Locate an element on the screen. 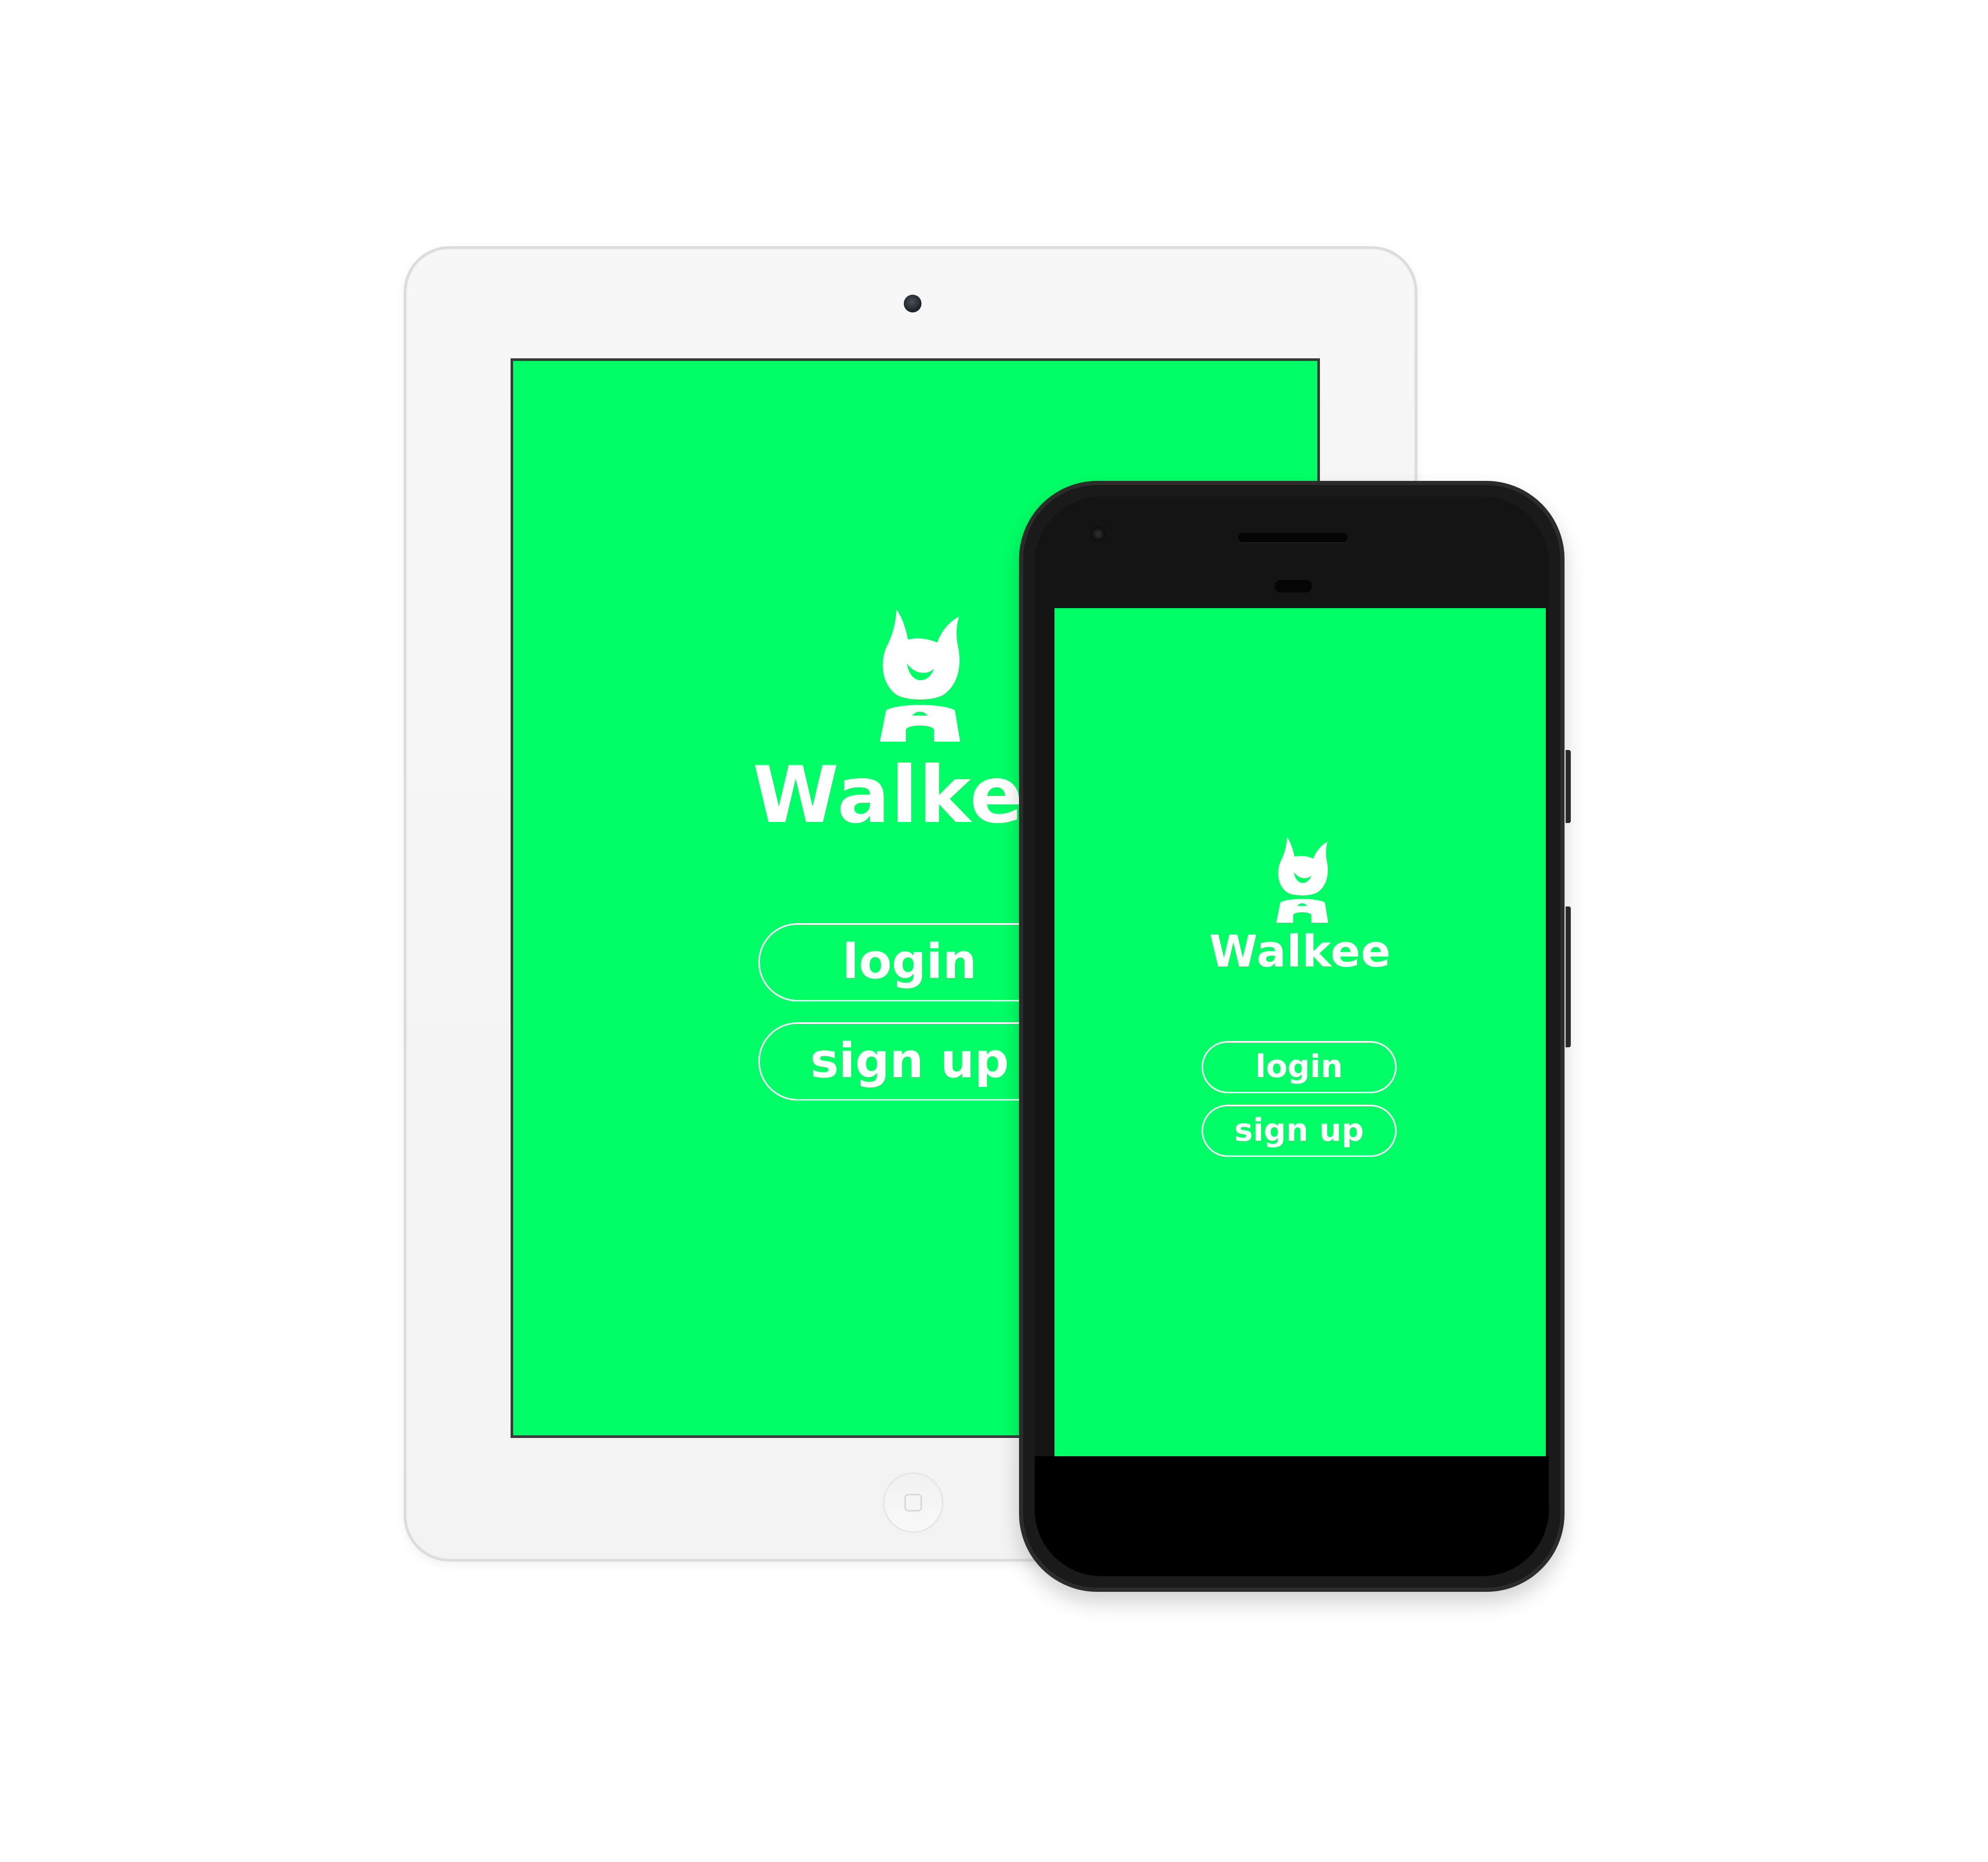 Image resolution: width=1988 pixels, height=1862 pixels. phone-body: Walkee login sign up is located at coordinates (1292, 1037).